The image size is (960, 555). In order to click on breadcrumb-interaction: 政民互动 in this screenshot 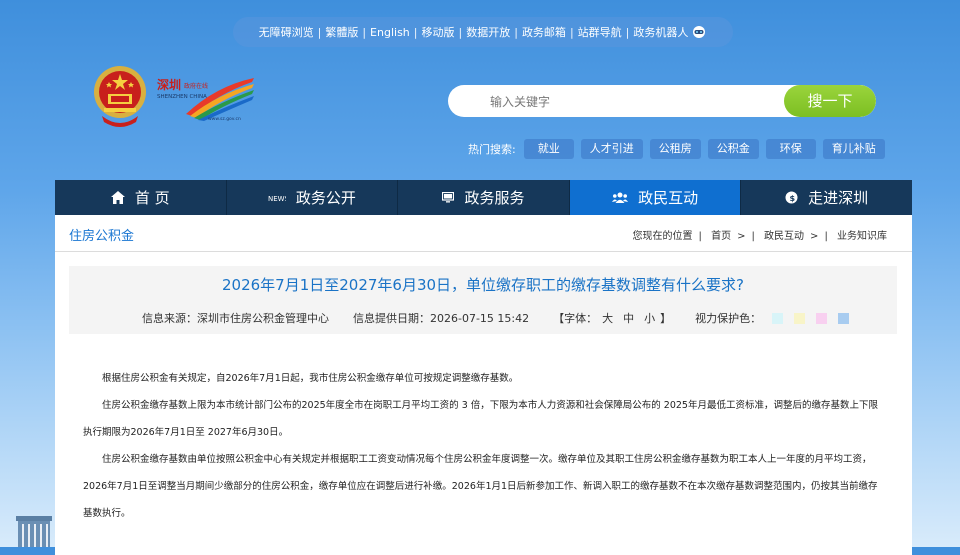, I will do `click(784, 236)`.